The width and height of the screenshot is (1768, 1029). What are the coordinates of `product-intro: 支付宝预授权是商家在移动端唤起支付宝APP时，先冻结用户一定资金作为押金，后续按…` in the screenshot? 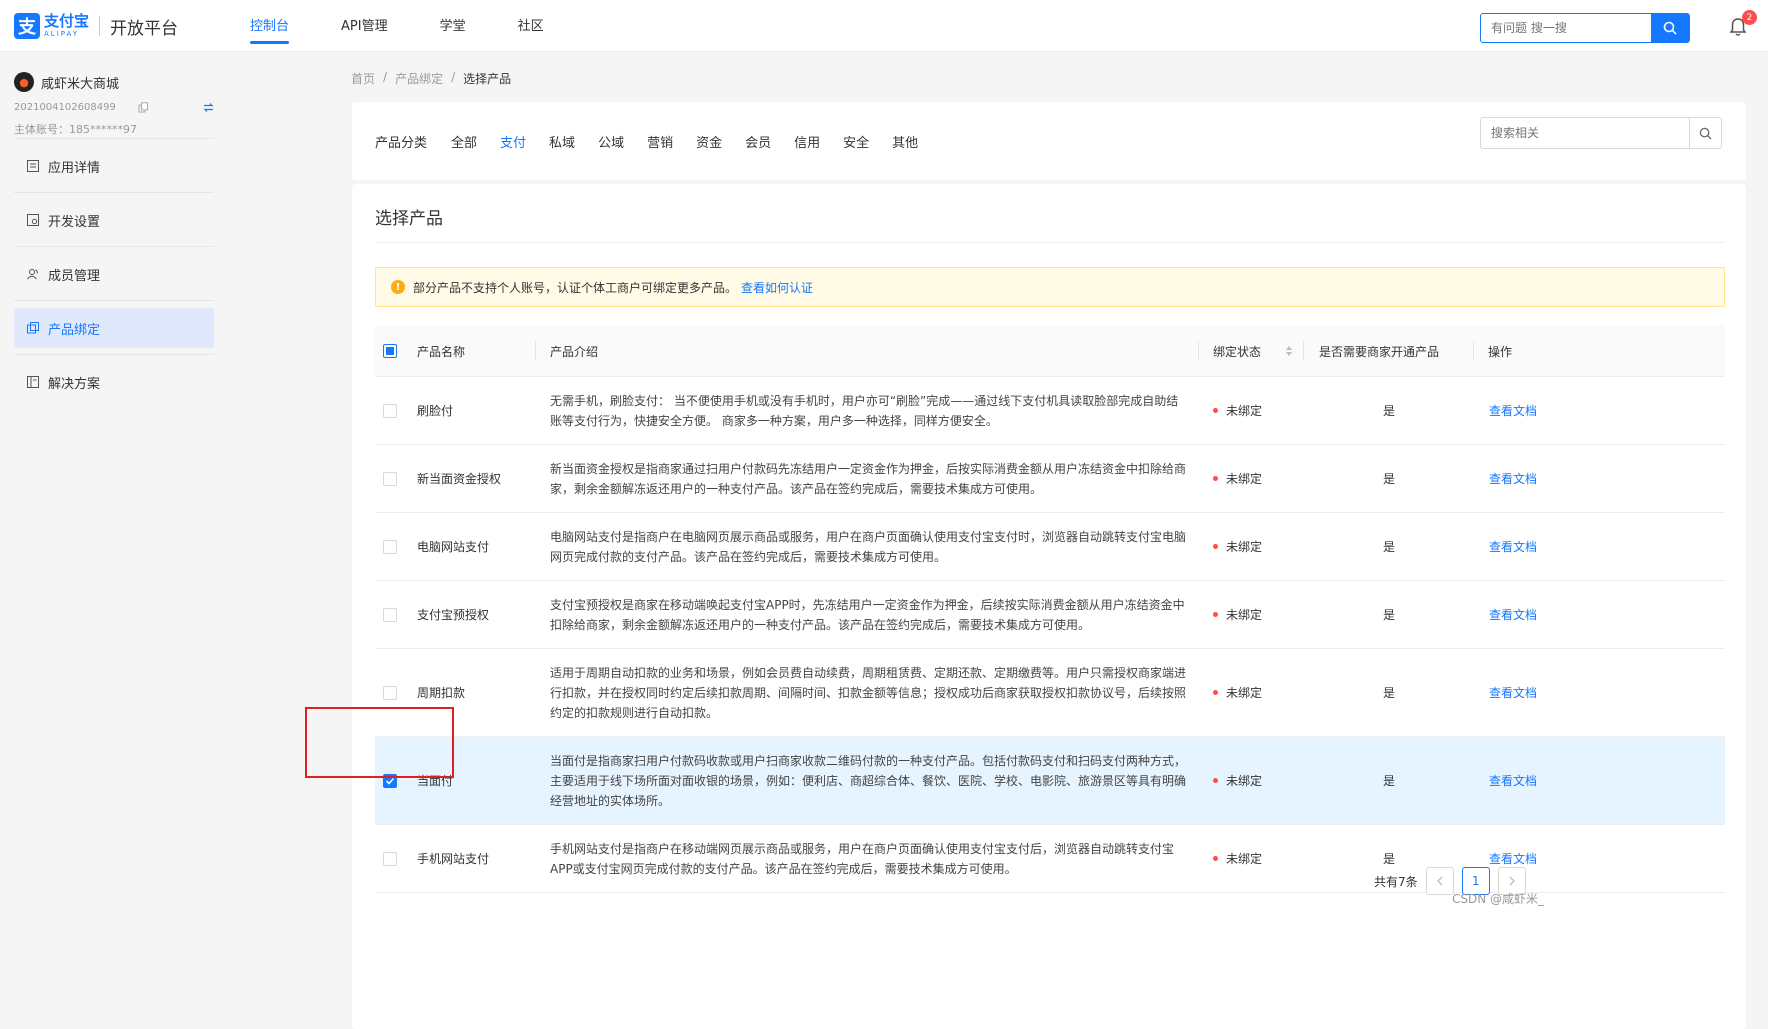 It's located at (867, 614).